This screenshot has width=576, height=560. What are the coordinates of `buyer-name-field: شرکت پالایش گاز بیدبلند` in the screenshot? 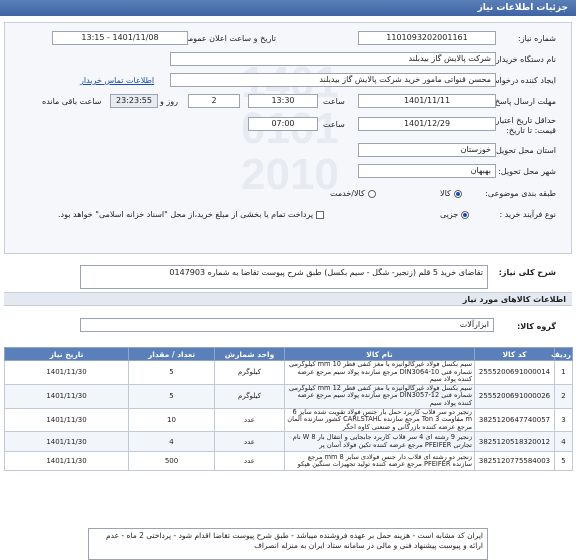 It's located at (333, 59).